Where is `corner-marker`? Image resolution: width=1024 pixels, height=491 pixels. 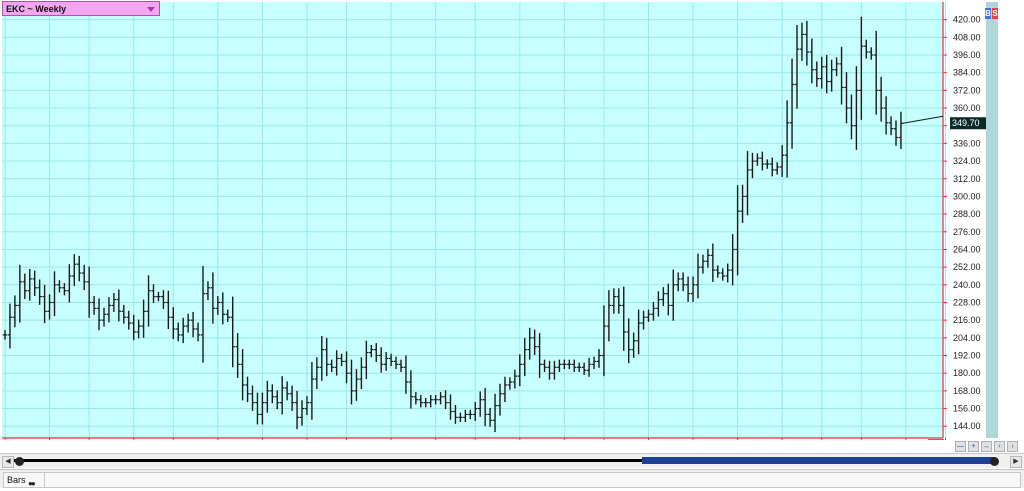 corner-marker is located at coordinates (936, 439).